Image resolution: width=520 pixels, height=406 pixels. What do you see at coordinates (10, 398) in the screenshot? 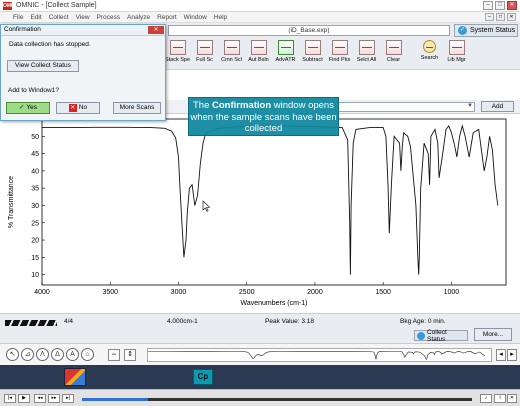
I see `rewind-icon: |◂` at bounding box center [10, 398].